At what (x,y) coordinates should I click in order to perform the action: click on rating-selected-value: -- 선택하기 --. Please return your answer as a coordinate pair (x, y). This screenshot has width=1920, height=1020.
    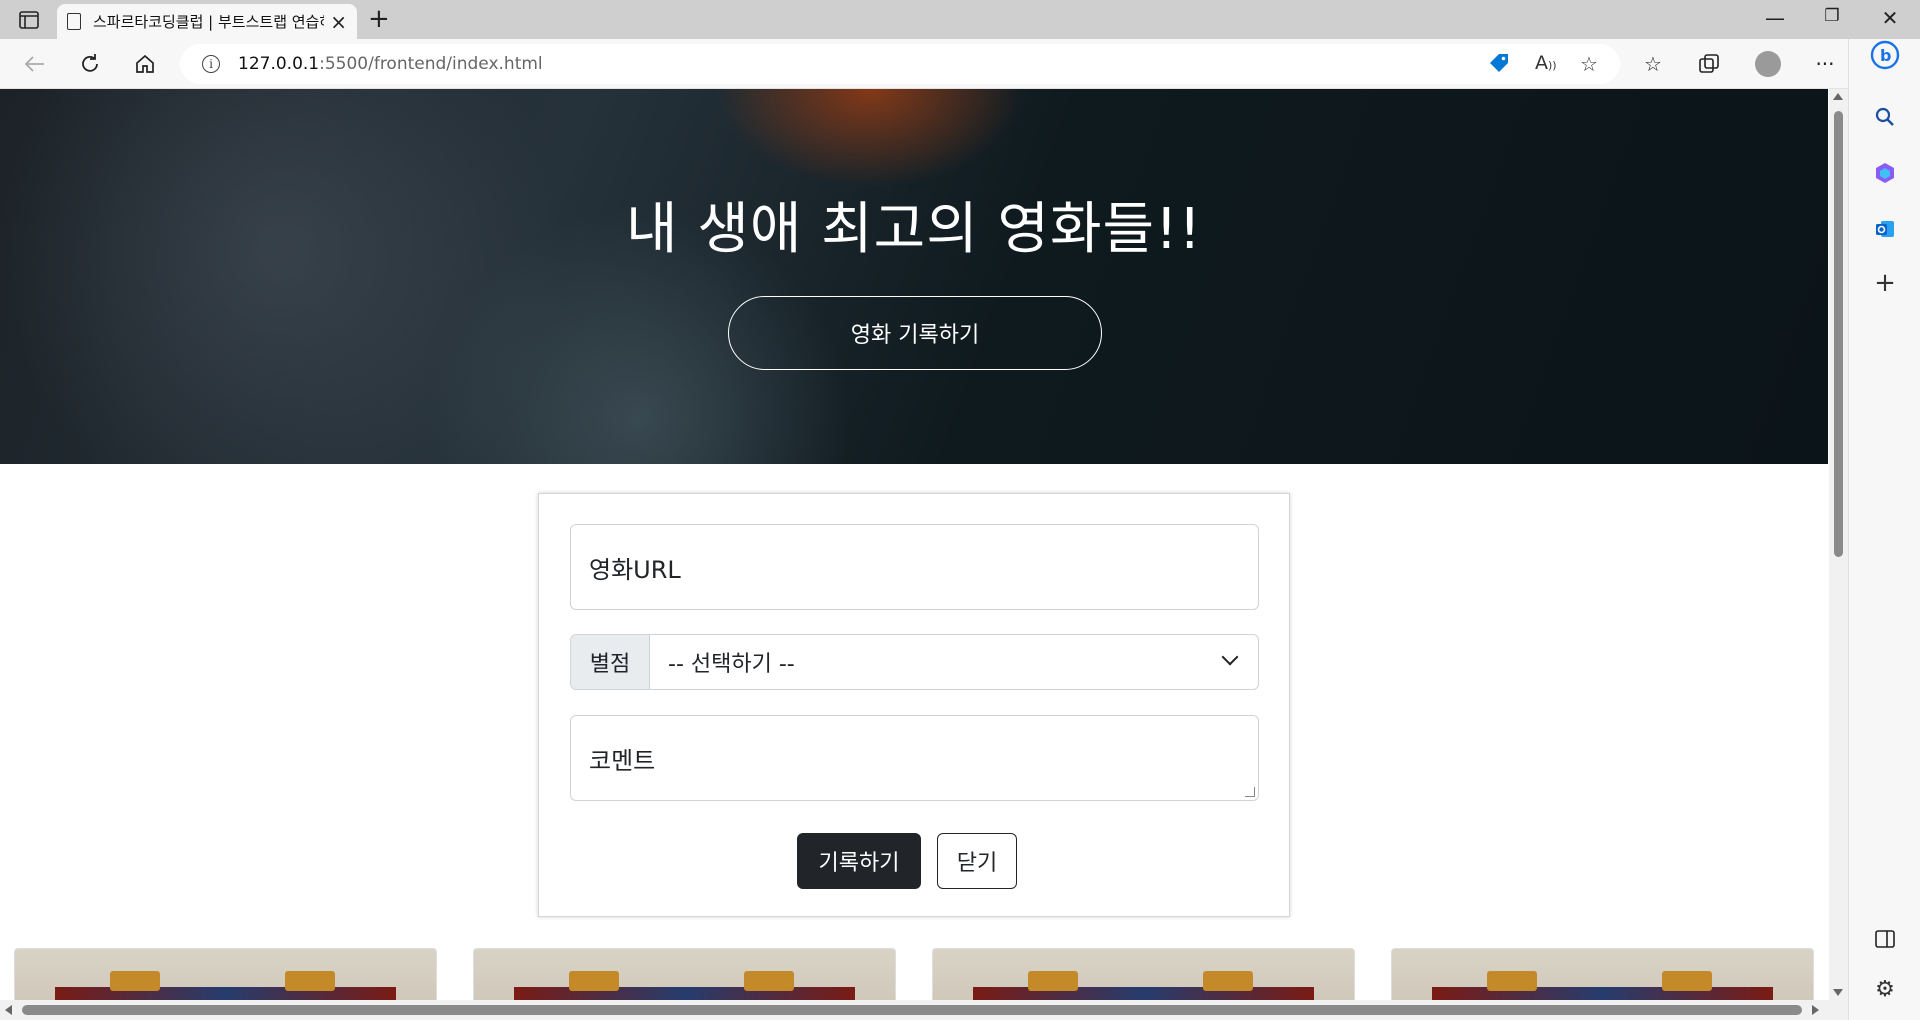
    Looking at the image, I should click on (731, 664).